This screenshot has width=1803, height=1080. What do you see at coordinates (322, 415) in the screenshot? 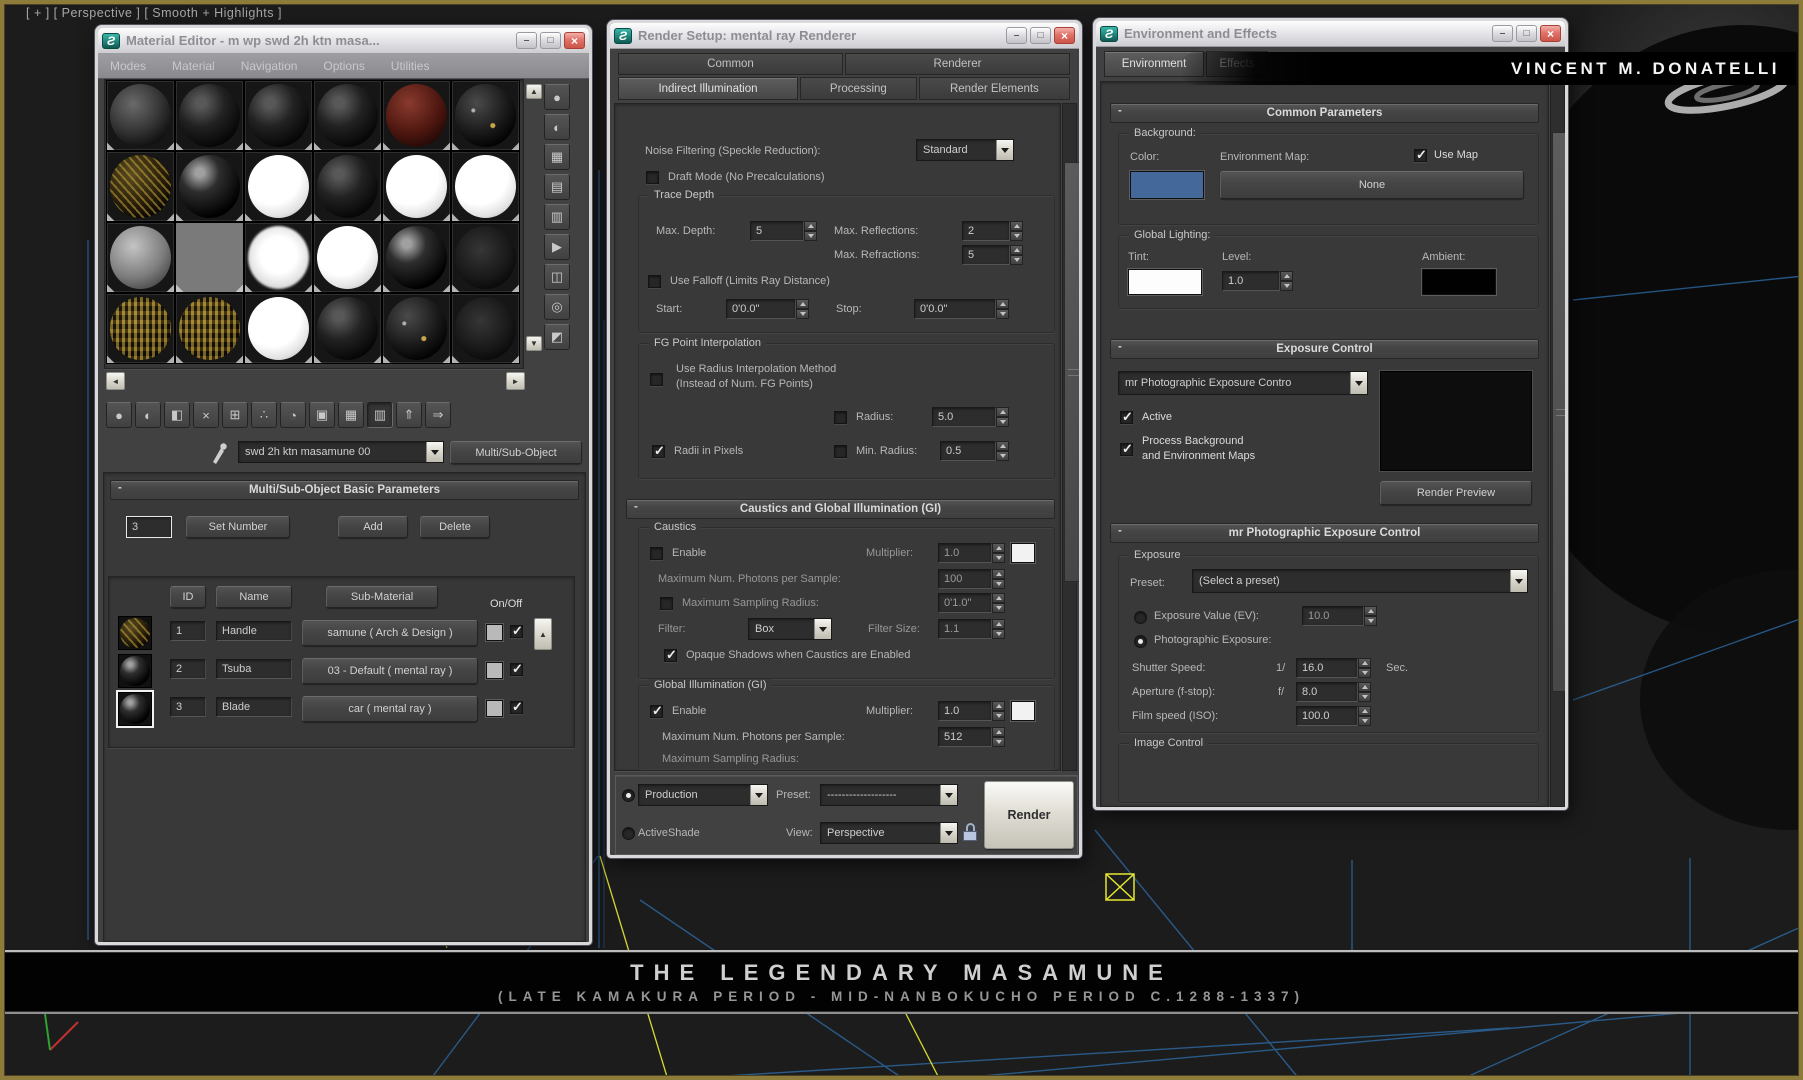
I see `material-id-channel-icon: ▣` at bounding box center [322, 415].